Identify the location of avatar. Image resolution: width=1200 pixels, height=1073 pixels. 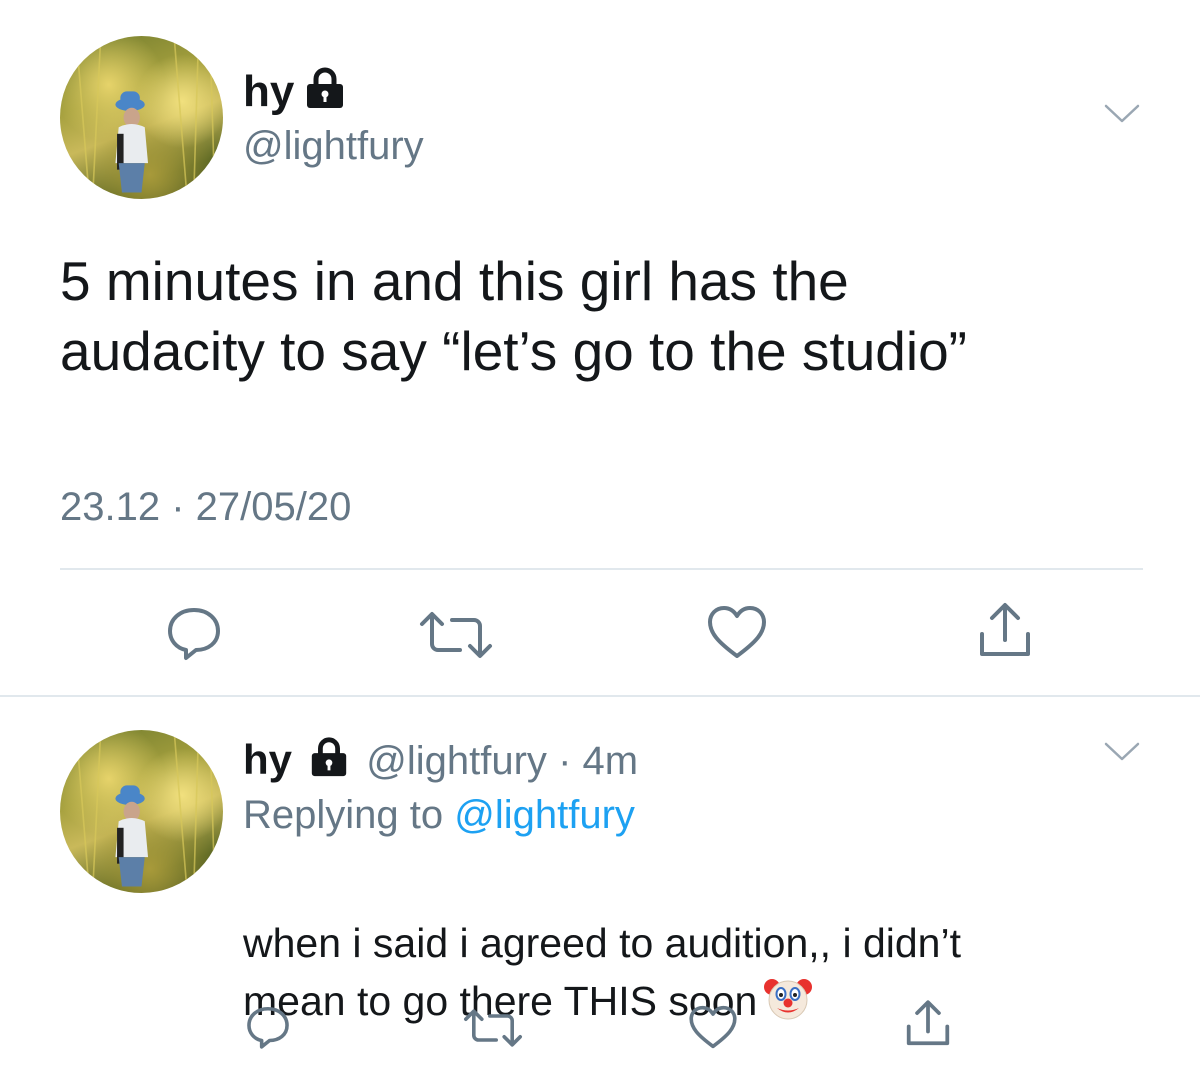
(141, 117).